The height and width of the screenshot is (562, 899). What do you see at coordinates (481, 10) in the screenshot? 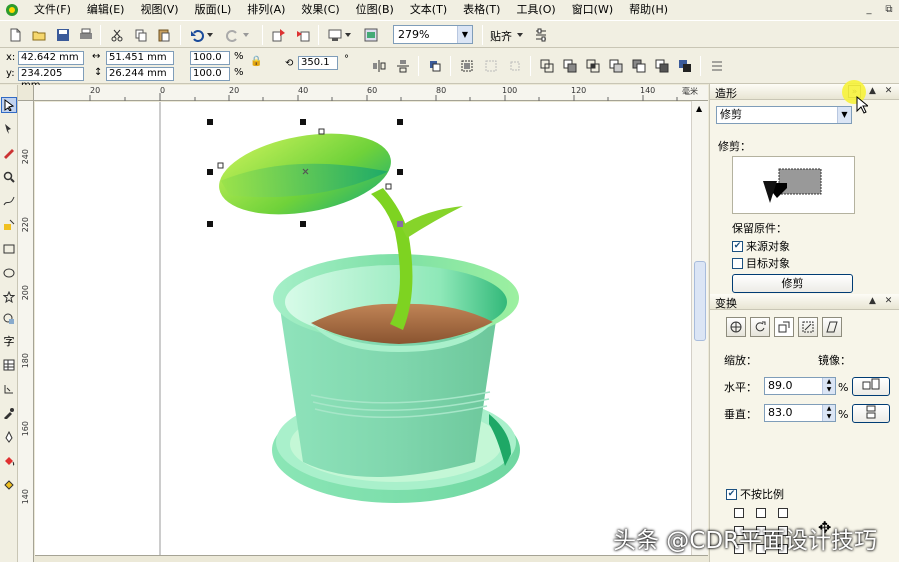
I see `menu-table: 表格(T)` at bounding box center [481, 10].